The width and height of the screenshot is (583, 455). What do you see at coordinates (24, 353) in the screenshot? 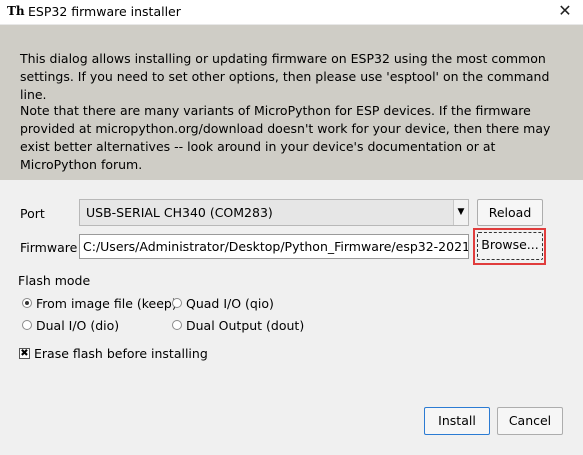
I see `erase-flash-checkbox: ✖` at bounding box center [24, 353].